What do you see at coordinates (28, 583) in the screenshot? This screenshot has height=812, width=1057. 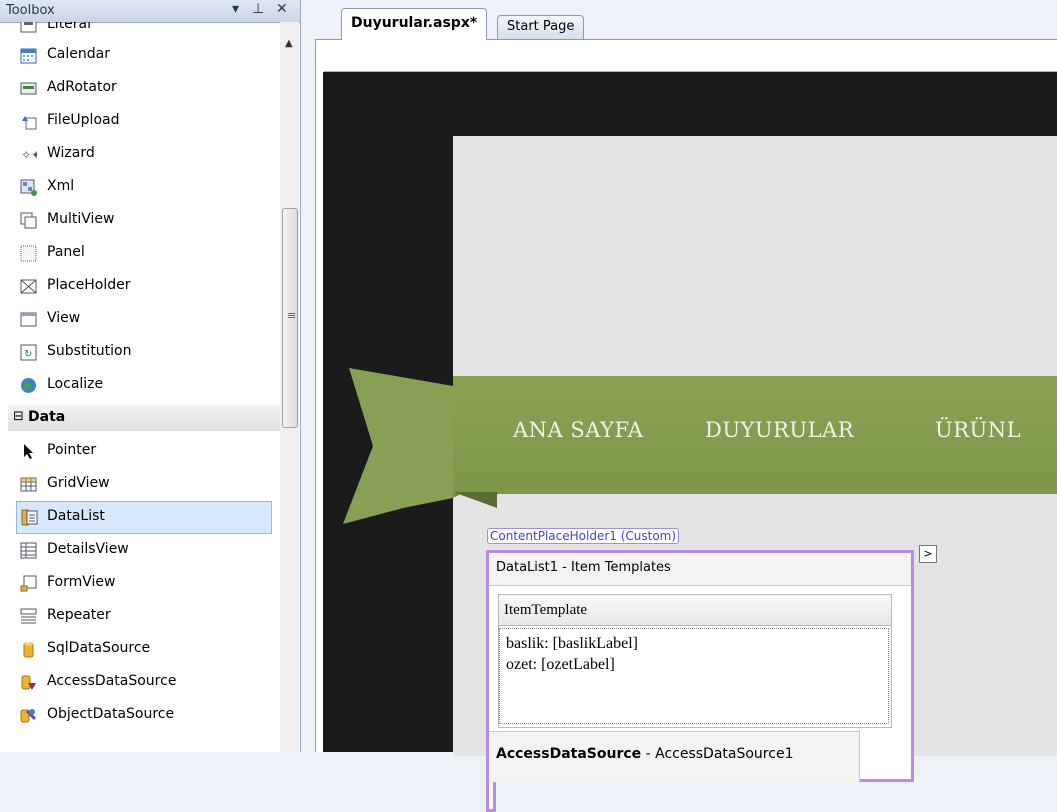 I see `formview-icon` at bounding box center [28, 583].